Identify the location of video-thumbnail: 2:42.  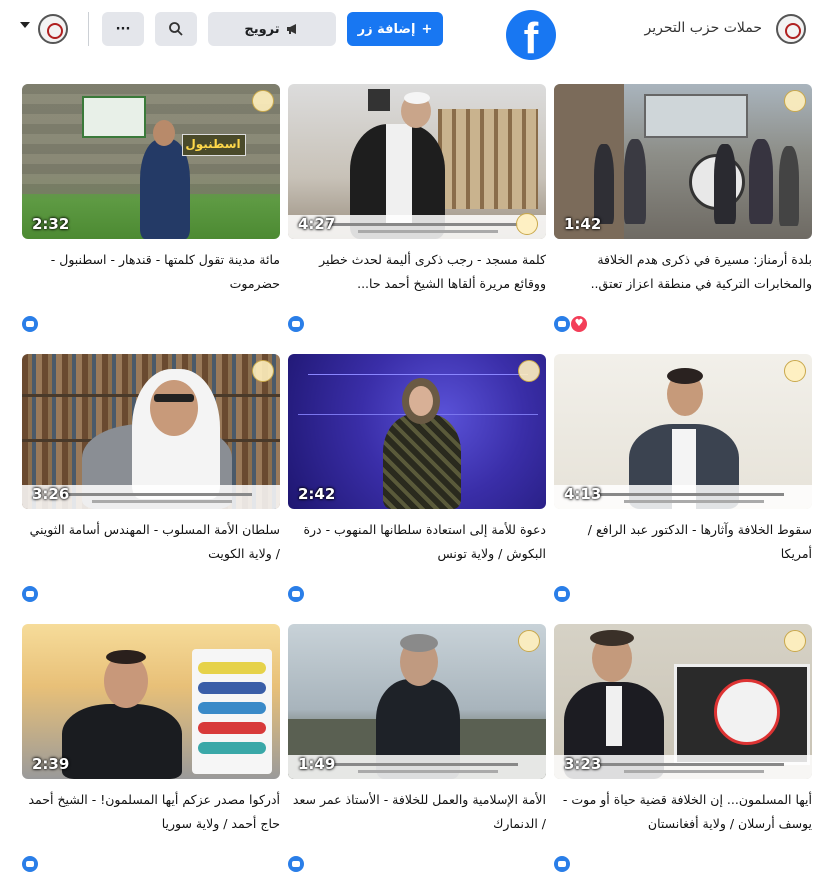
(417, 431).